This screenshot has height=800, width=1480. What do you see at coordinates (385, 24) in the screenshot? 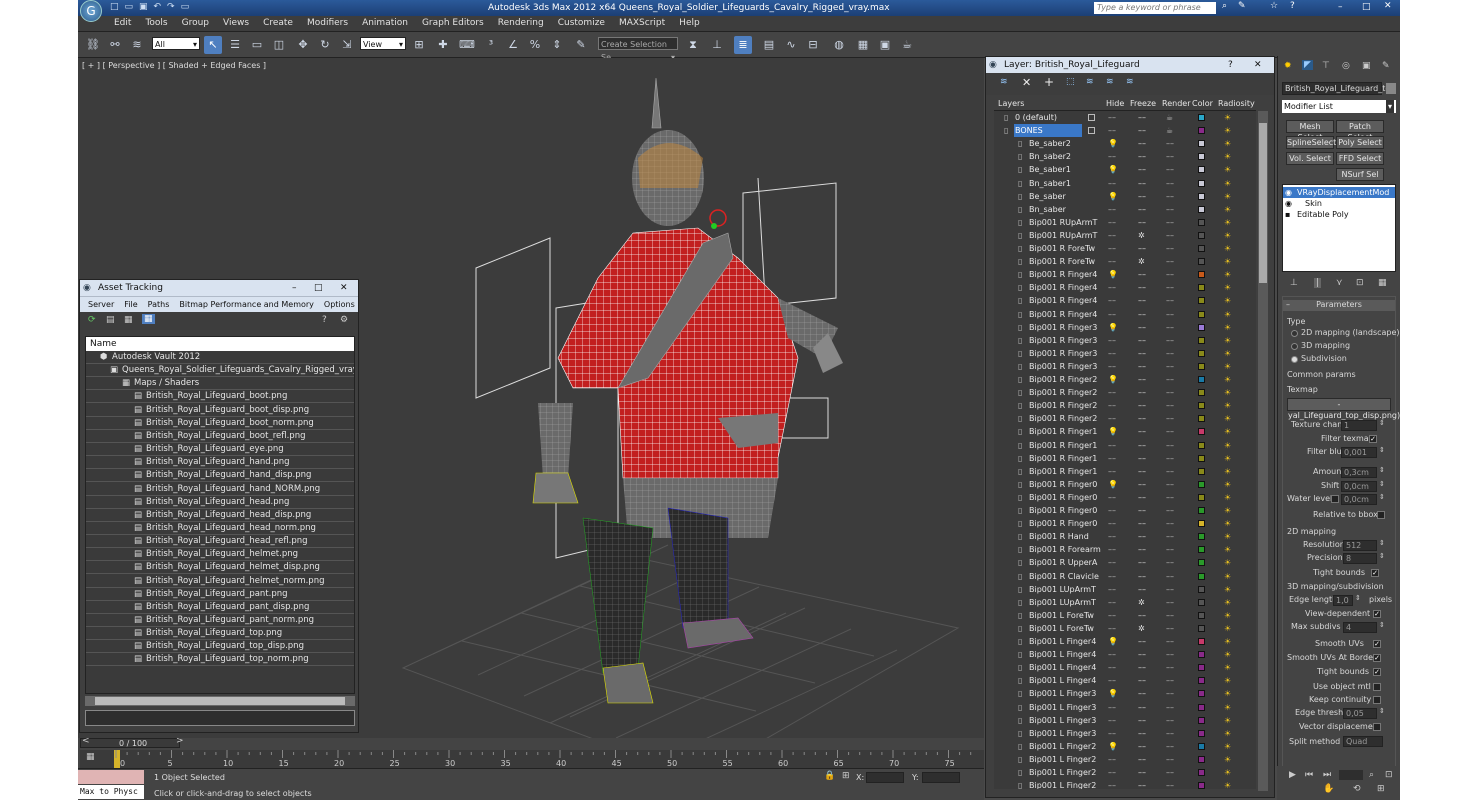
I see `menu-animation: Animation` at bounding box center [385, 24].